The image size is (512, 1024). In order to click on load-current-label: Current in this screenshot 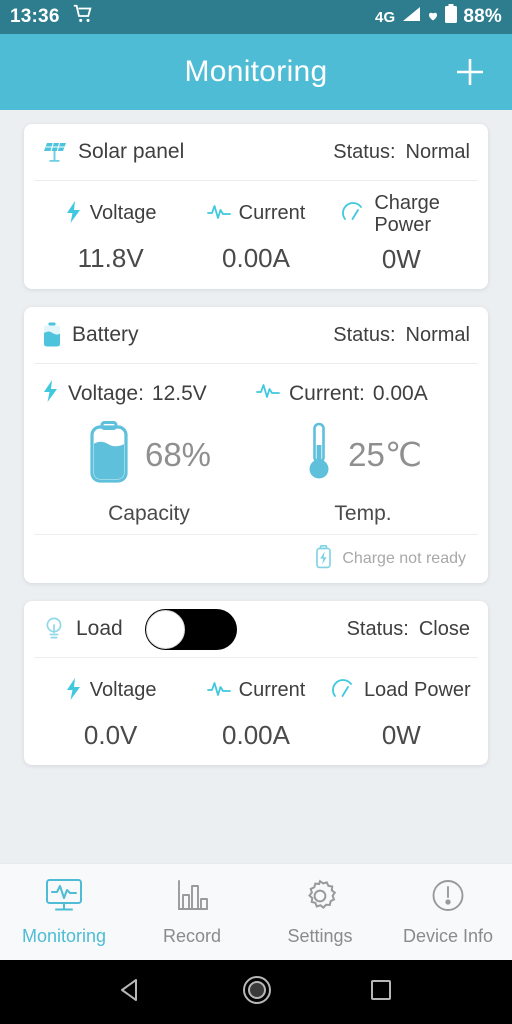, I will do `click(272, 690)`.